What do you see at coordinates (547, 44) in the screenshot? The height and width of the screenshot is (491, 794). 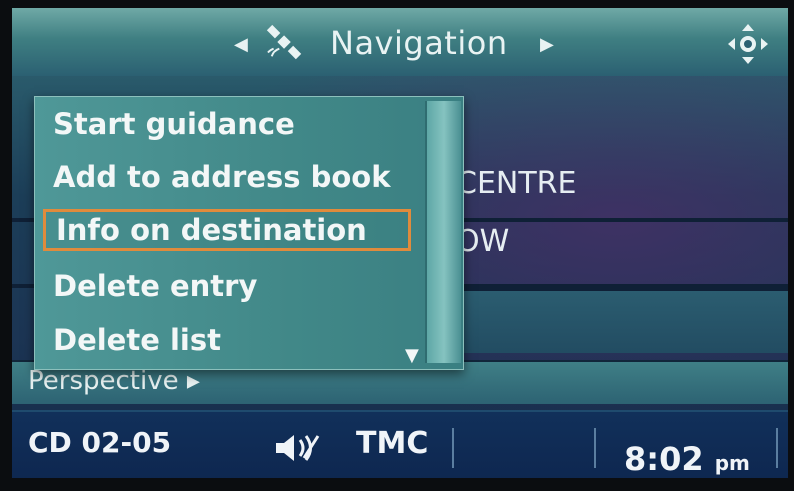 I see `next-arrow-icon: ▶` at bounding box center [547, 44].